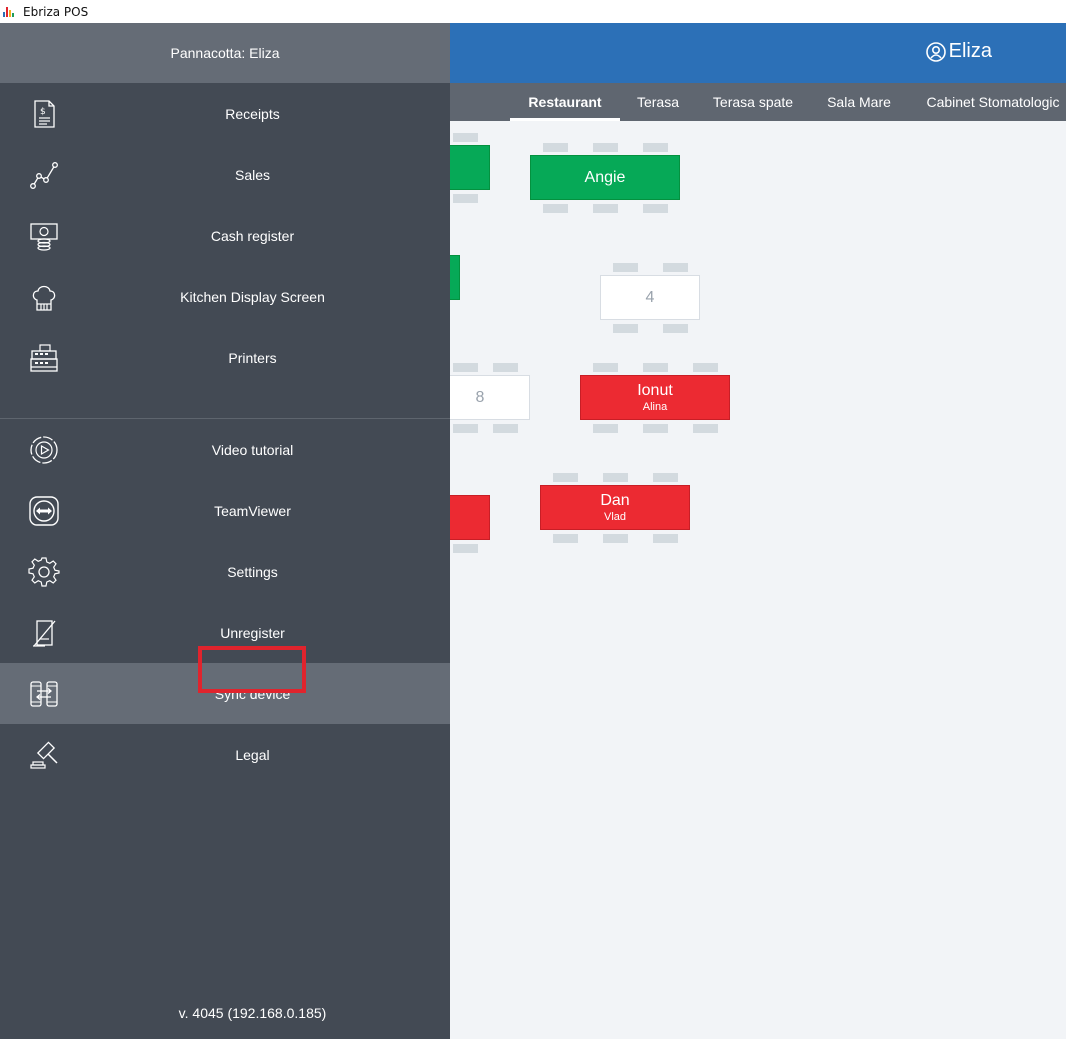 The image size is (1066, 1039). I want to click on table-card: Dan Vlad, so click(615, 507).